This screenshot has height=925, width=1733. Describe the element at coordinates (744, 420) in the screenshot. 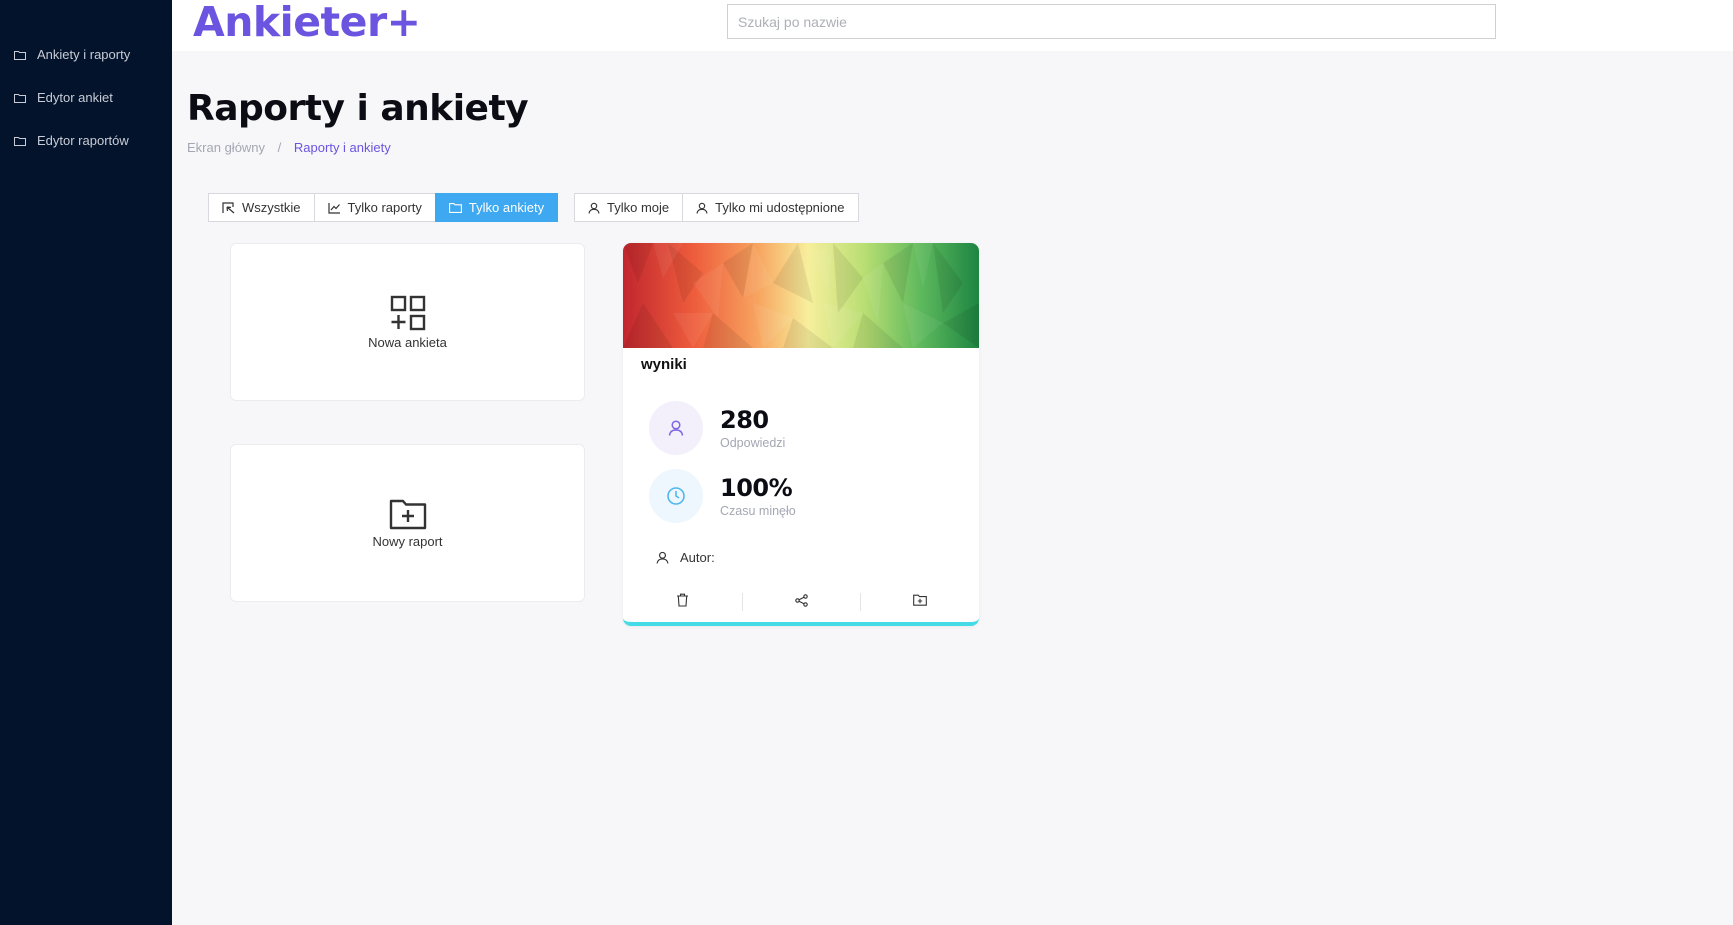

I see `responses-value: 280` at that location.